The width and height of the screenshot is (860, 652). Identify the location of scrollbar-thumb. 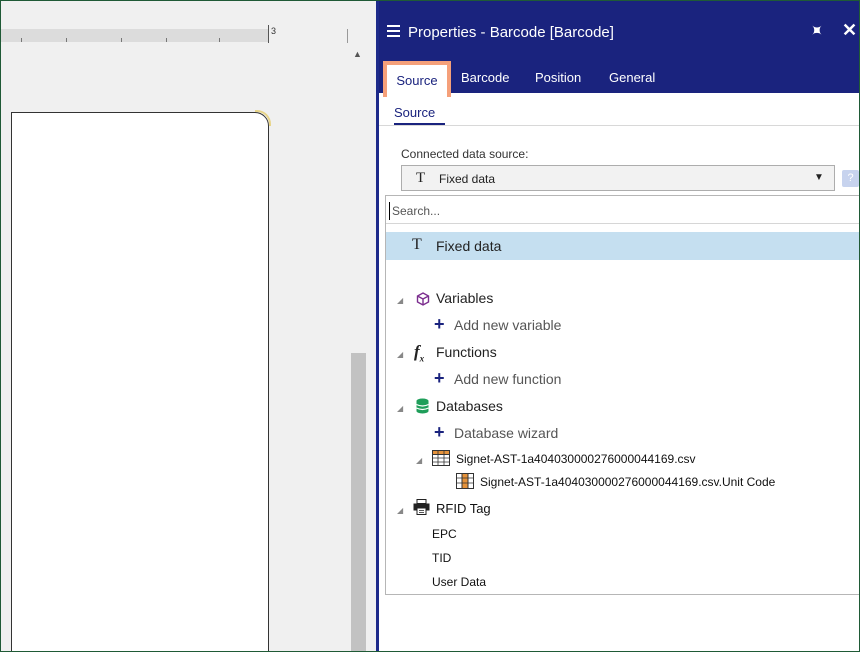
(358, 502).